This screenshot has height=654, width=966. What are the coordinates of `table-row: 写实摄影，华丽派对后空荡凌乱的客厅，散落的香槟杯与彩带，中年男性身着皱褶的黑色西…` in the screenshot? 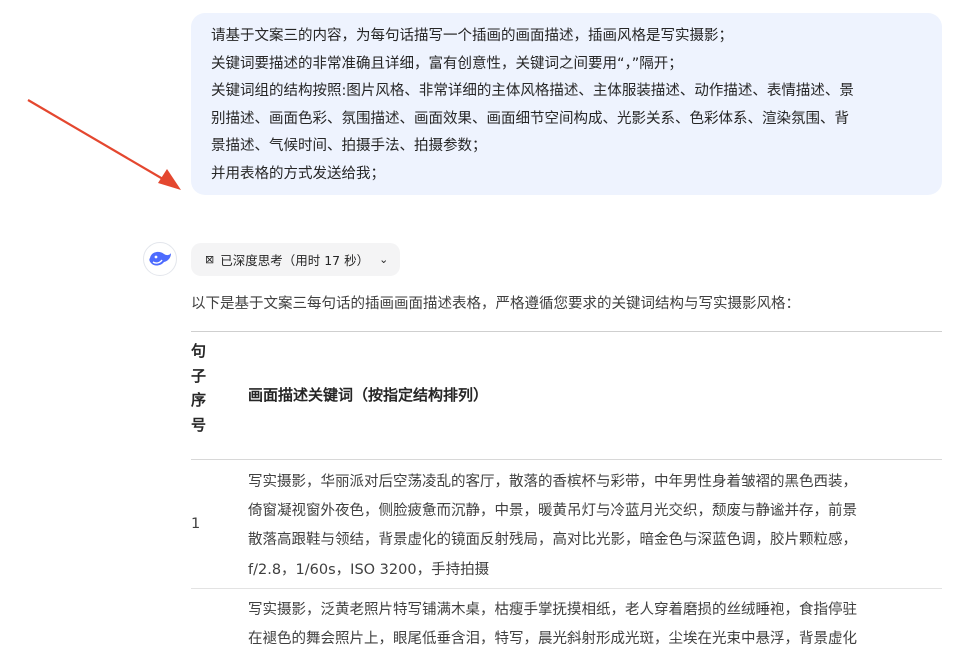 It's located at (595, 526).